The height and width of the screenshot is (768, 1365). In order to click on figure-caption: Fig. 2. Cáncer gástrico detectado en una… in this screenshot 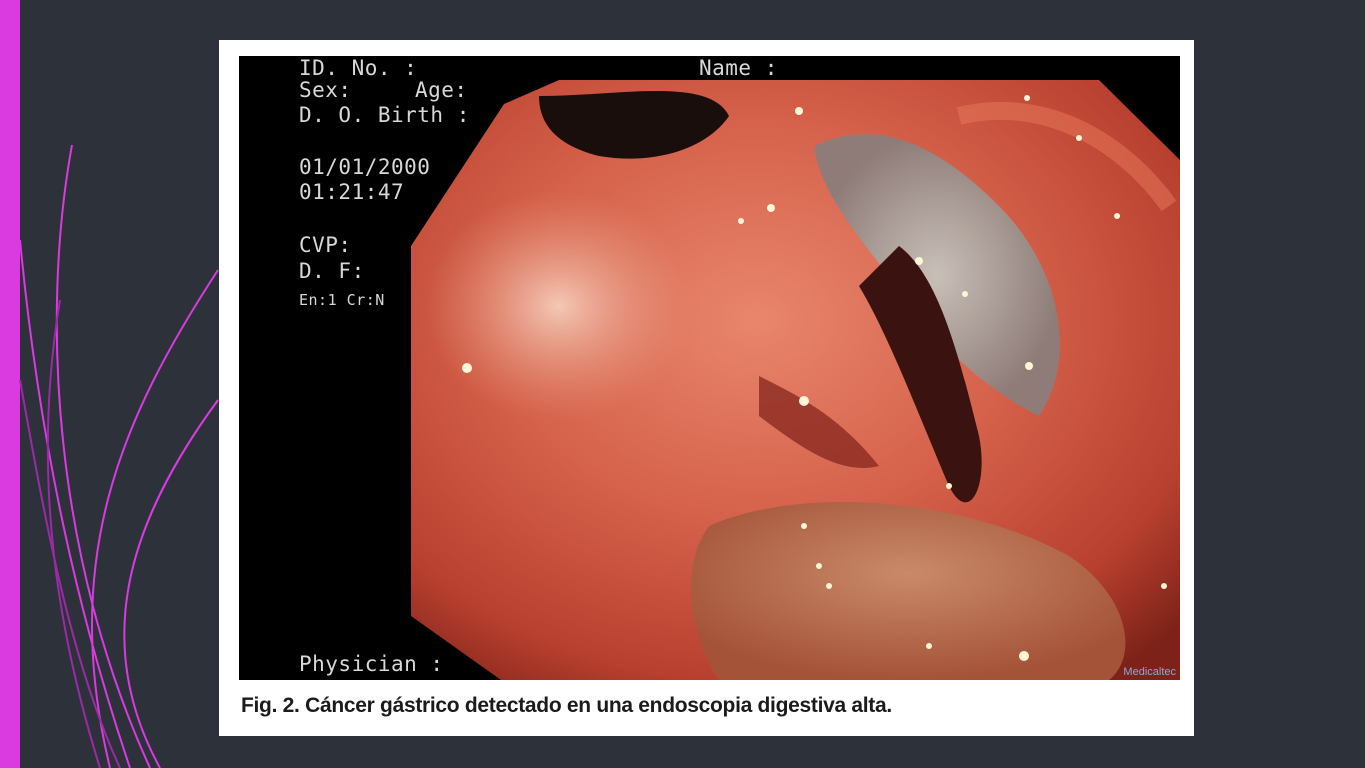, I will do `click(566, 705)`.